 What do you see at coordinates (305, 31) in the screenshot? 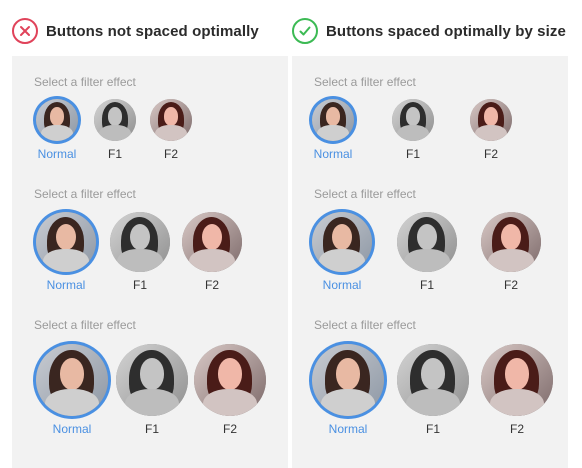
I see `check-icon` at bounding box center [305, 31].